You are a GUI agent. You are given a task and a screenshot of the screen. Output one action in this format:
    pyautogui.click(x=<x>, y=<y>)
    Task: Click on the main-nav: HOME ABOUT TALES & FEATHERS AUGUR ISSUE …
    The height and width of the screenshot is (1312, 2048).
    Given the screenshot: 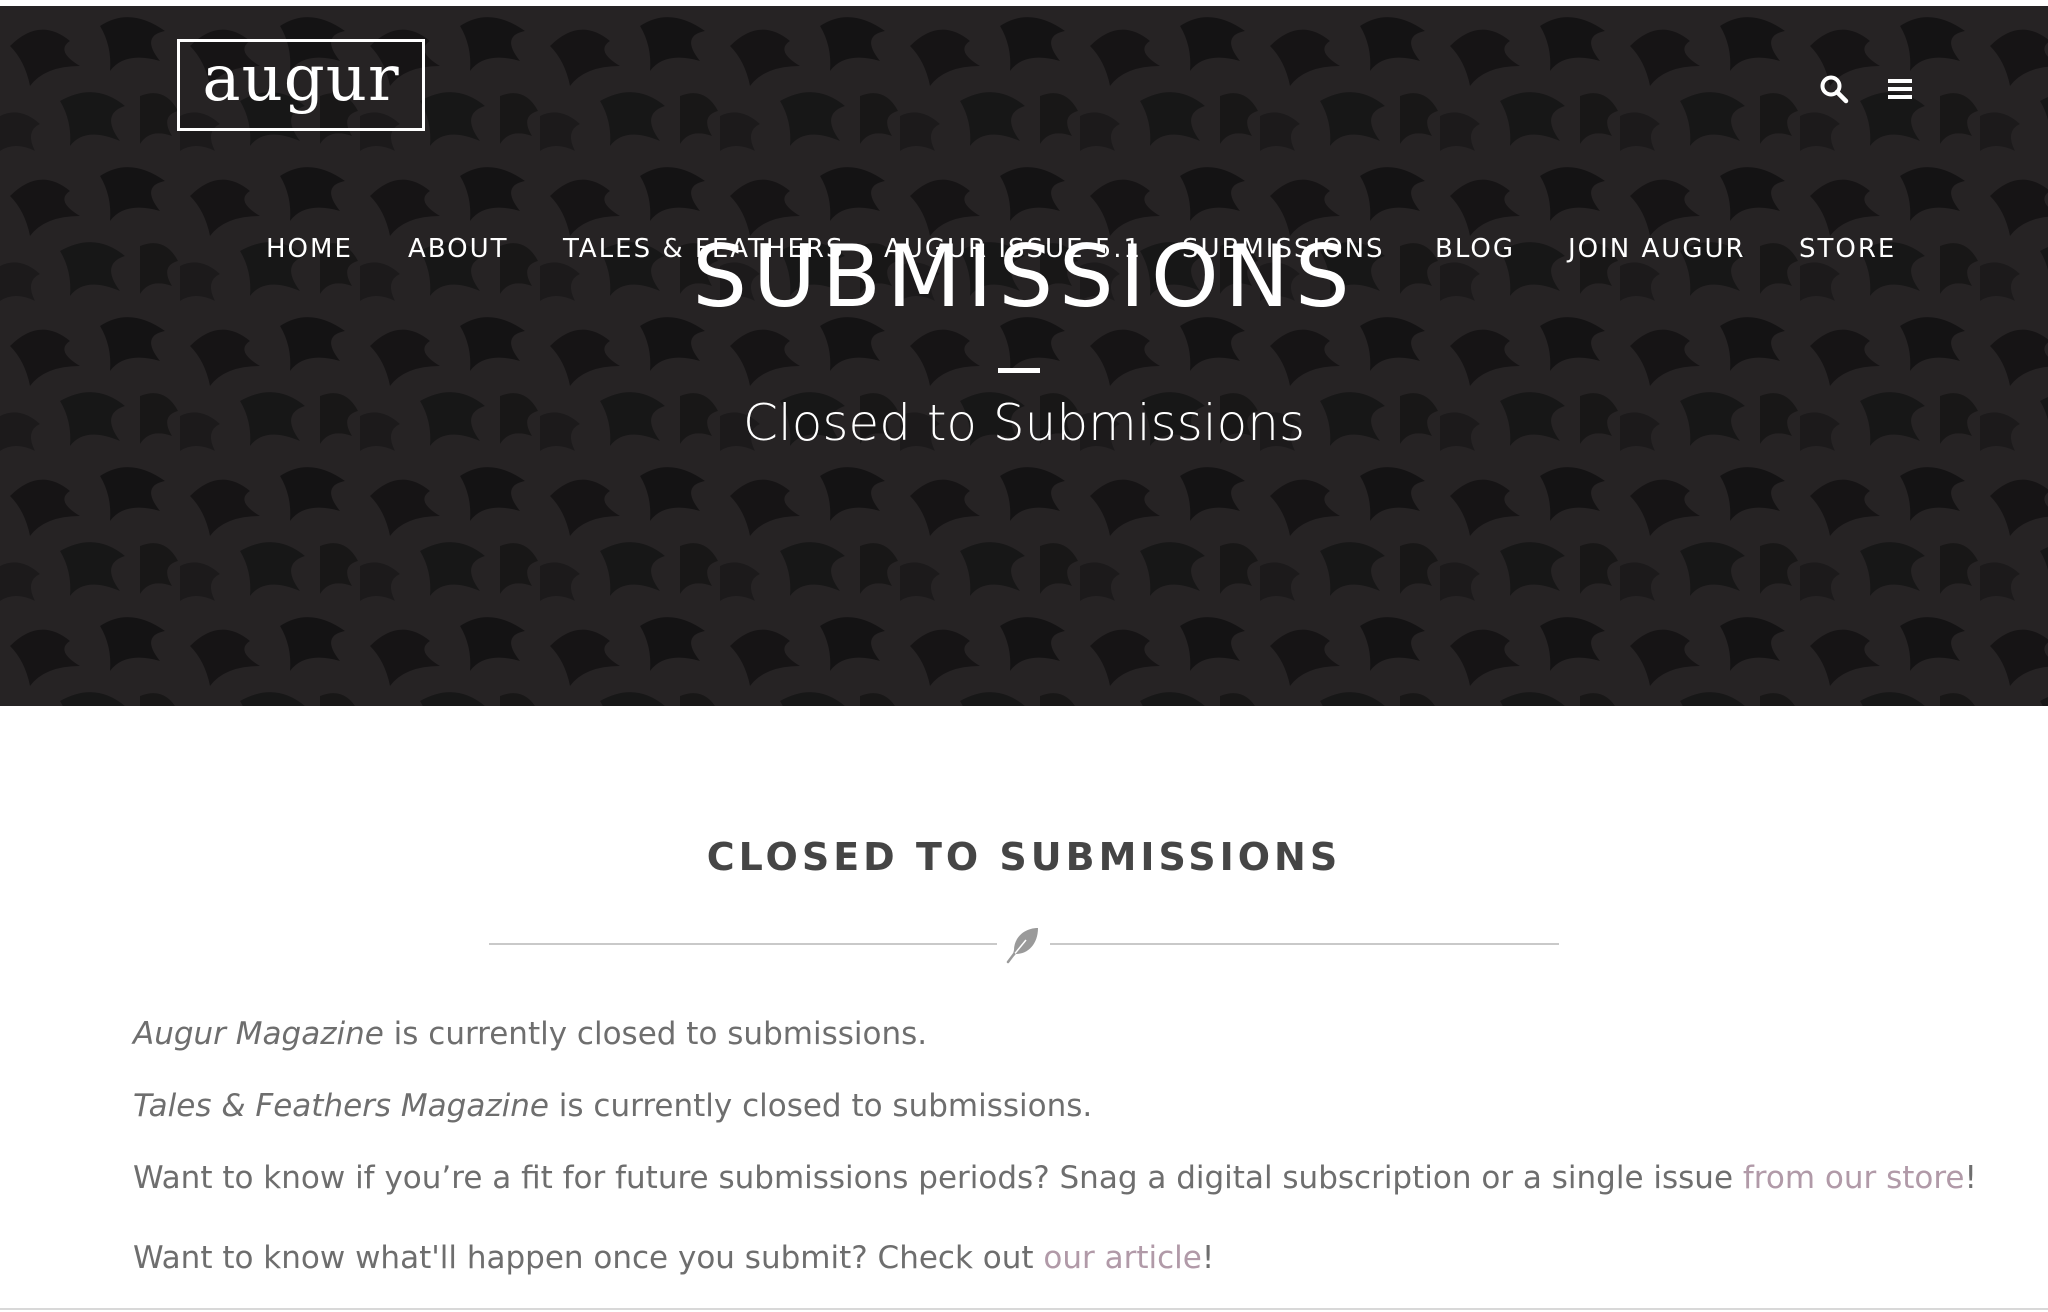 What is the action you would take?
    pyautogui.click(x=1024, y=254)
    